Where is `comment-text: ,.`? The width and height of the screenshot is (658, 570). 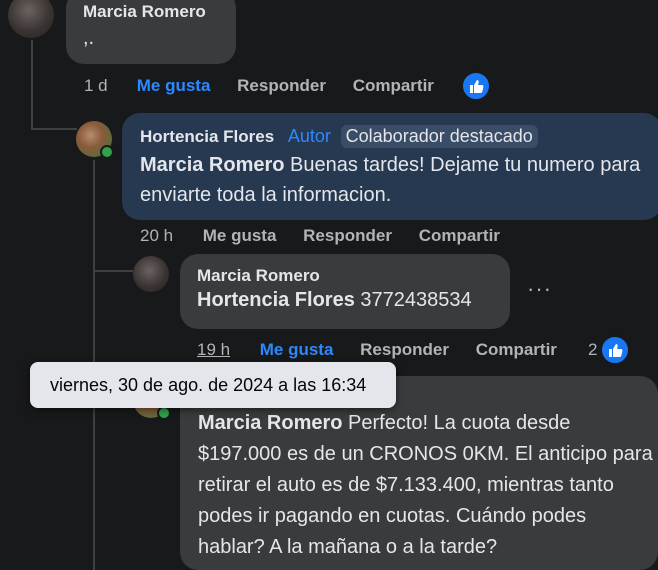
comment-text: ,. is located at coordinates (89, 38).